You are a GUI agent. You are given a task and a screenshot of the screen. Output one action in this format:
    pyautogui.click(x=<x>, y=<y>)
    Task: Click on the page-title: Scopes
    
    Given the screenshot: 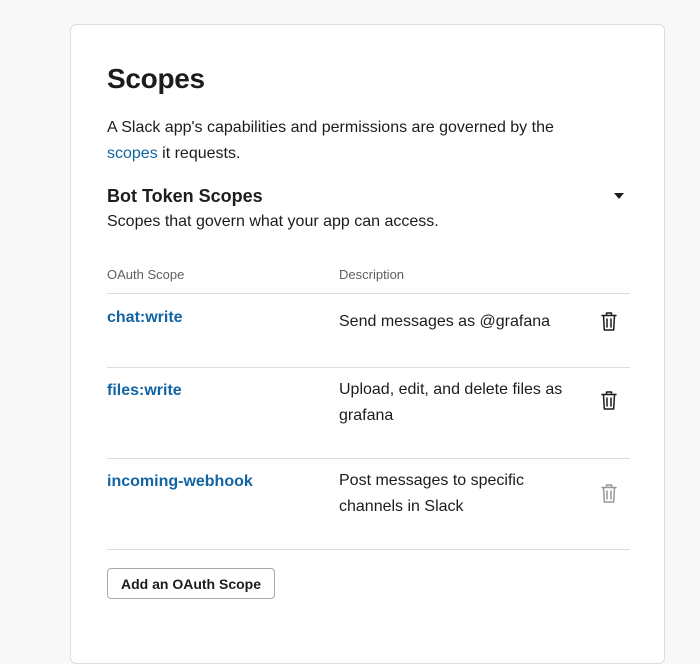 What is the action you would take?
    pyautogui.click(x=156, y=78)
    